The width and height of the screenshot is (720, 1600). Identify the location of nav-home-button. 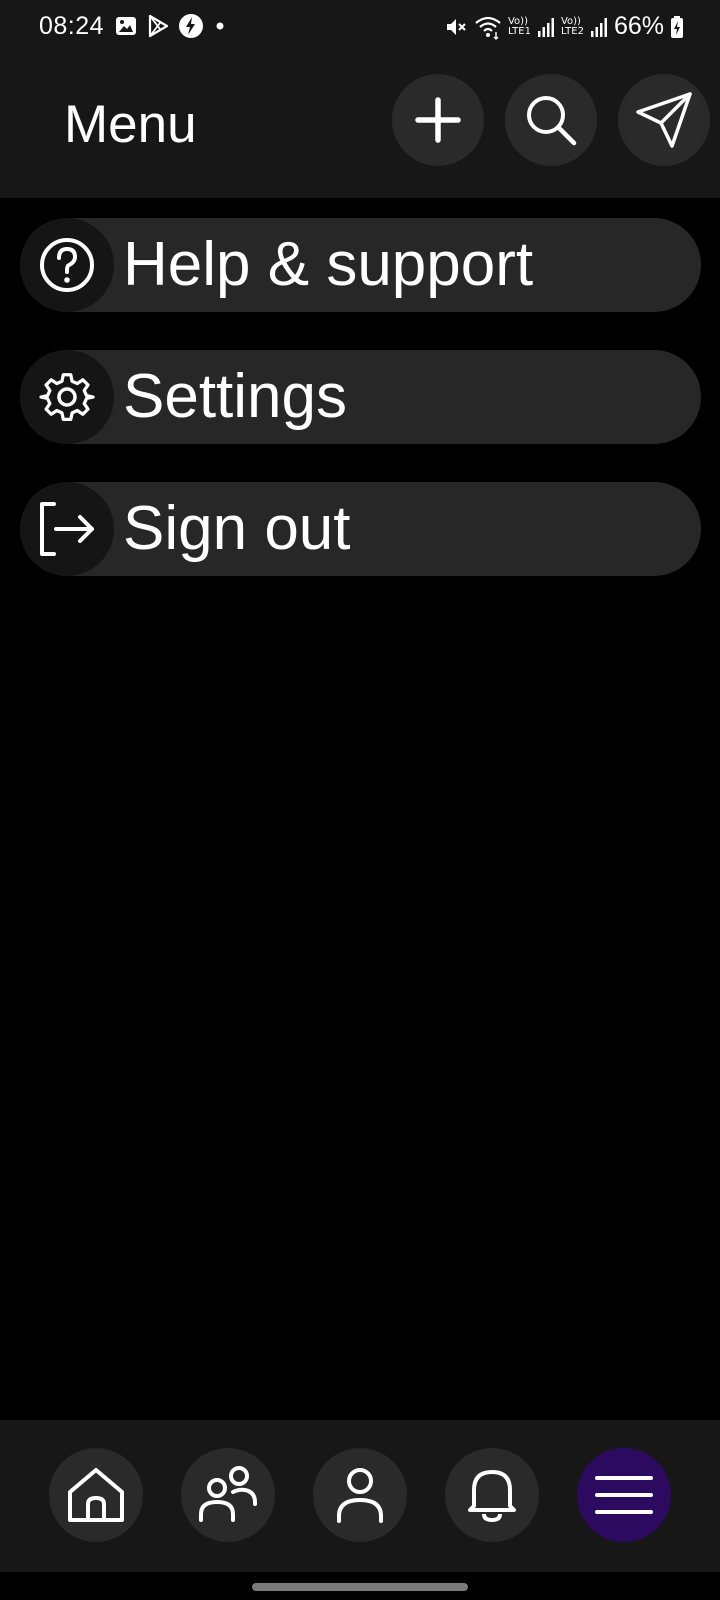
(96, 1495).